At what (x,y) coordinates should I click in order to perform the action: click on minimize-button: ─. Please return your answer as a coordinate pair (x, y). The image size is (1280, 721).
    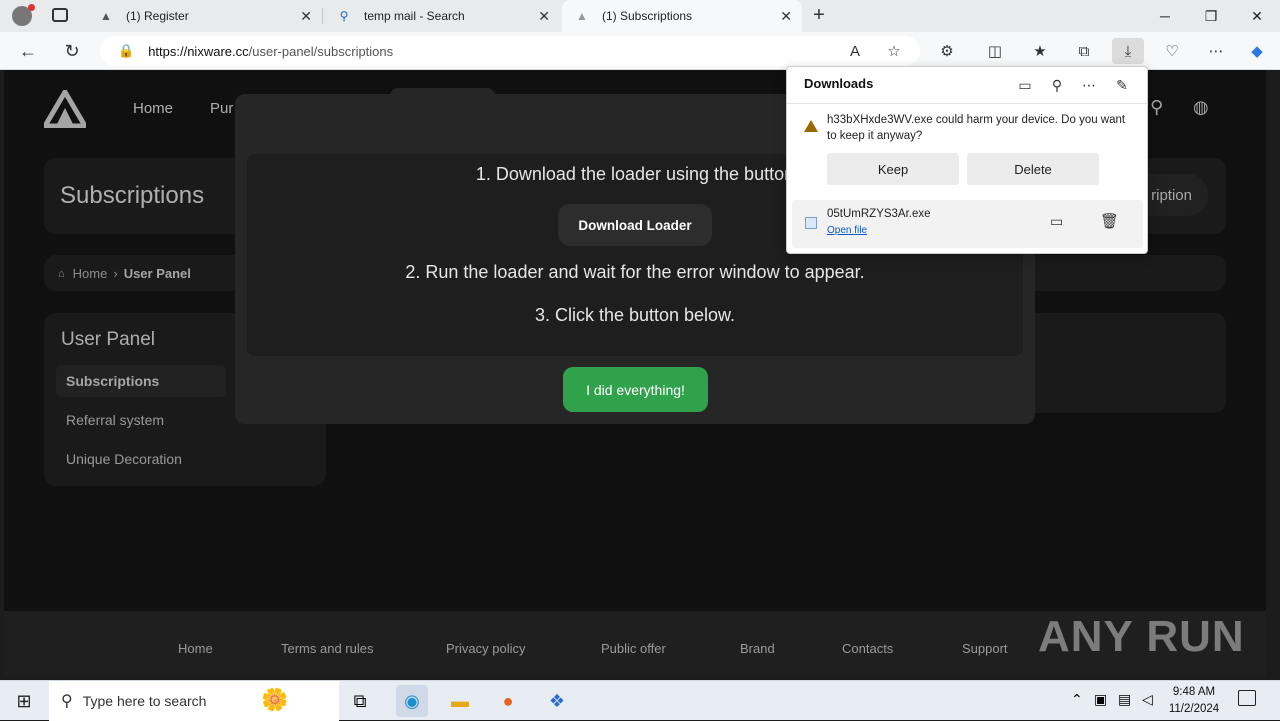
    Looking at the image, I should click on (1165, 16).